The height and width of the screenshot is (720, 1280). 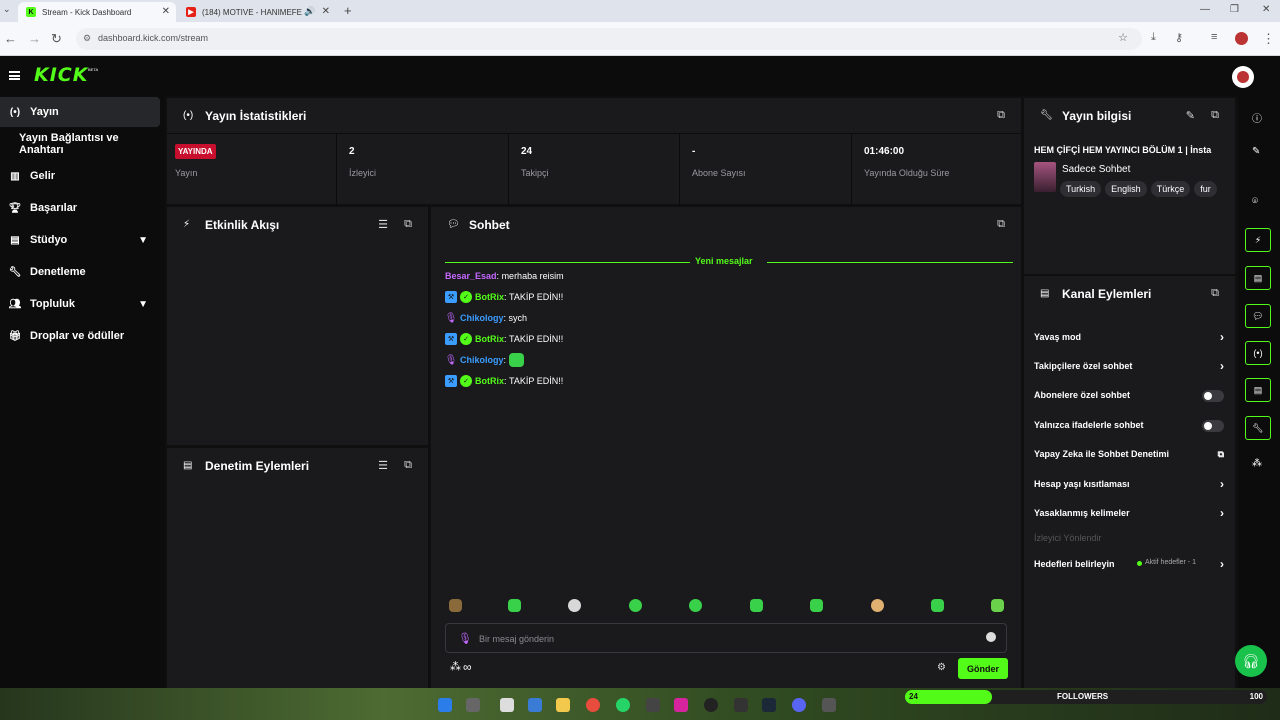 I want to click on browser-profile-icon, so click(x=1241, y=38).